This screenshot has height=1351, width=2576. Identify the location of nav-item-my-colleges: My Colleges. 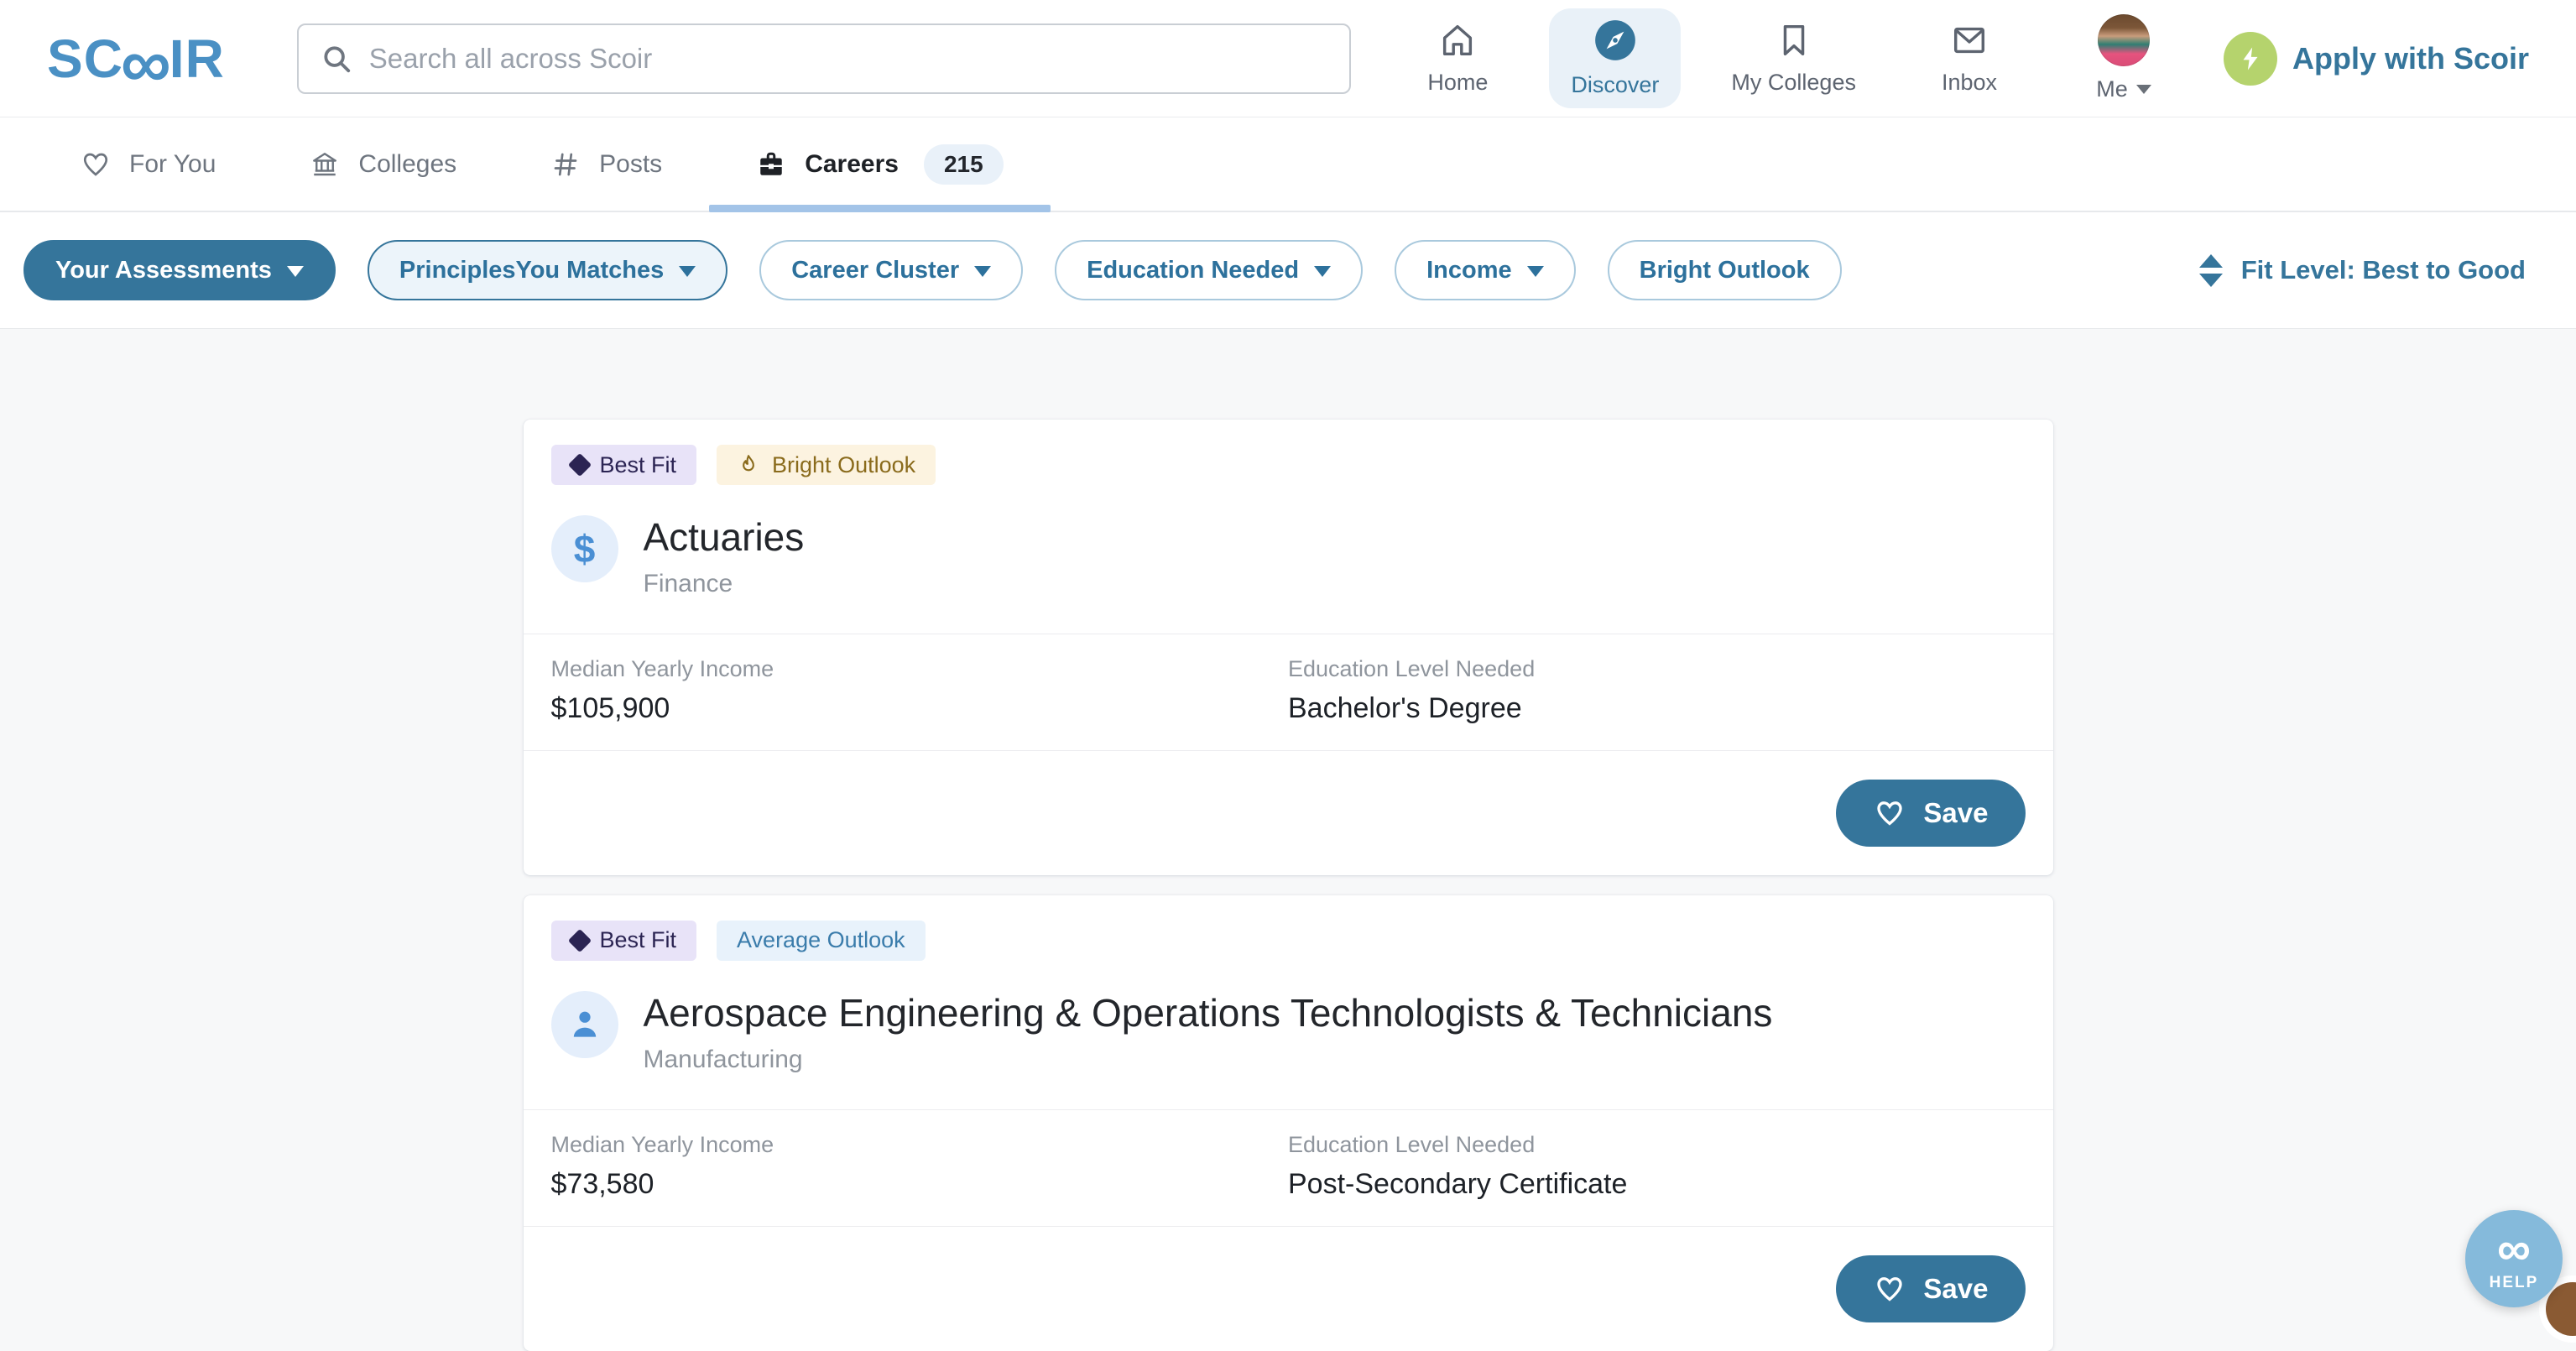
(1793, 58).